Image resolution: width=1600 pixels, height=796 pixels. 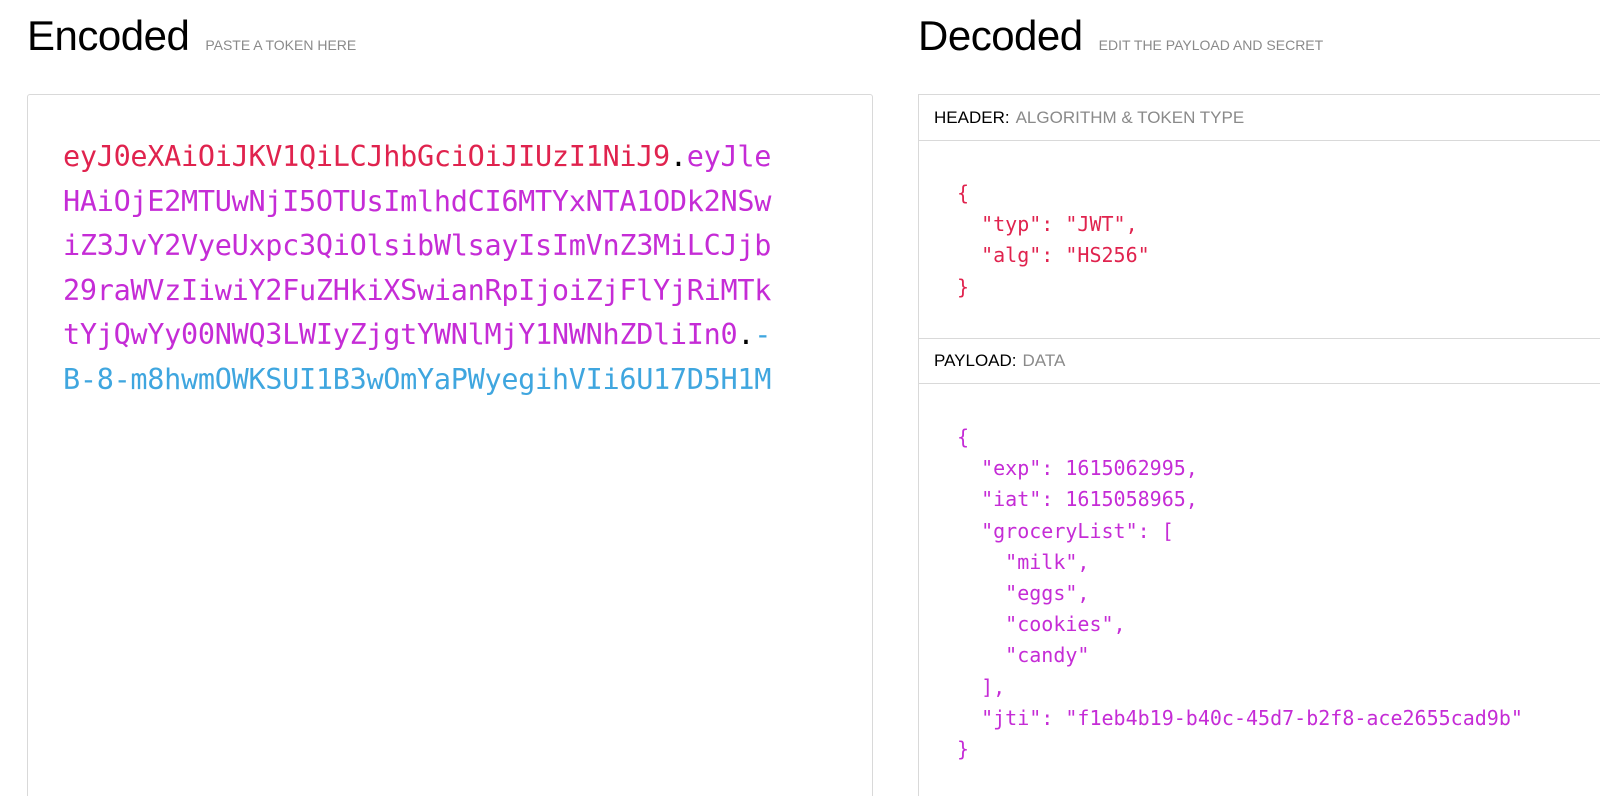 I want to click on decoded-heading: Decoded EDIT THE PAYLOAD AND SECRET, so click(x=1120, y=36).